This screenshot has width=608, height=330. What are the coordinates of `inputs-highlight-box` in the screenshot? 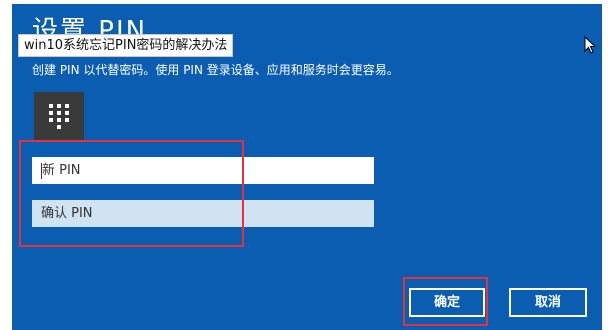 It's located at (131, 193).